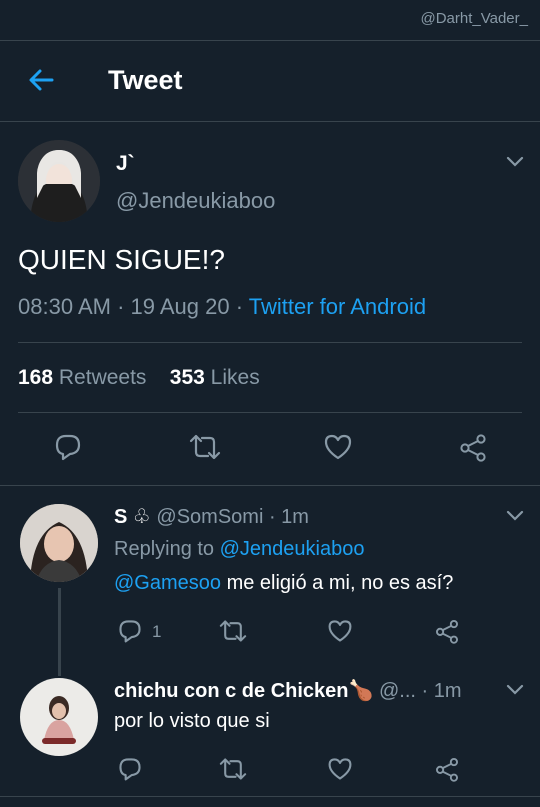 The height and width of the screenshot is (807, 540). What do you see at coordinates (192, 721) in the screenshot?
I see `reply-text: por lo visto que si` at bounding box center [192, 721].